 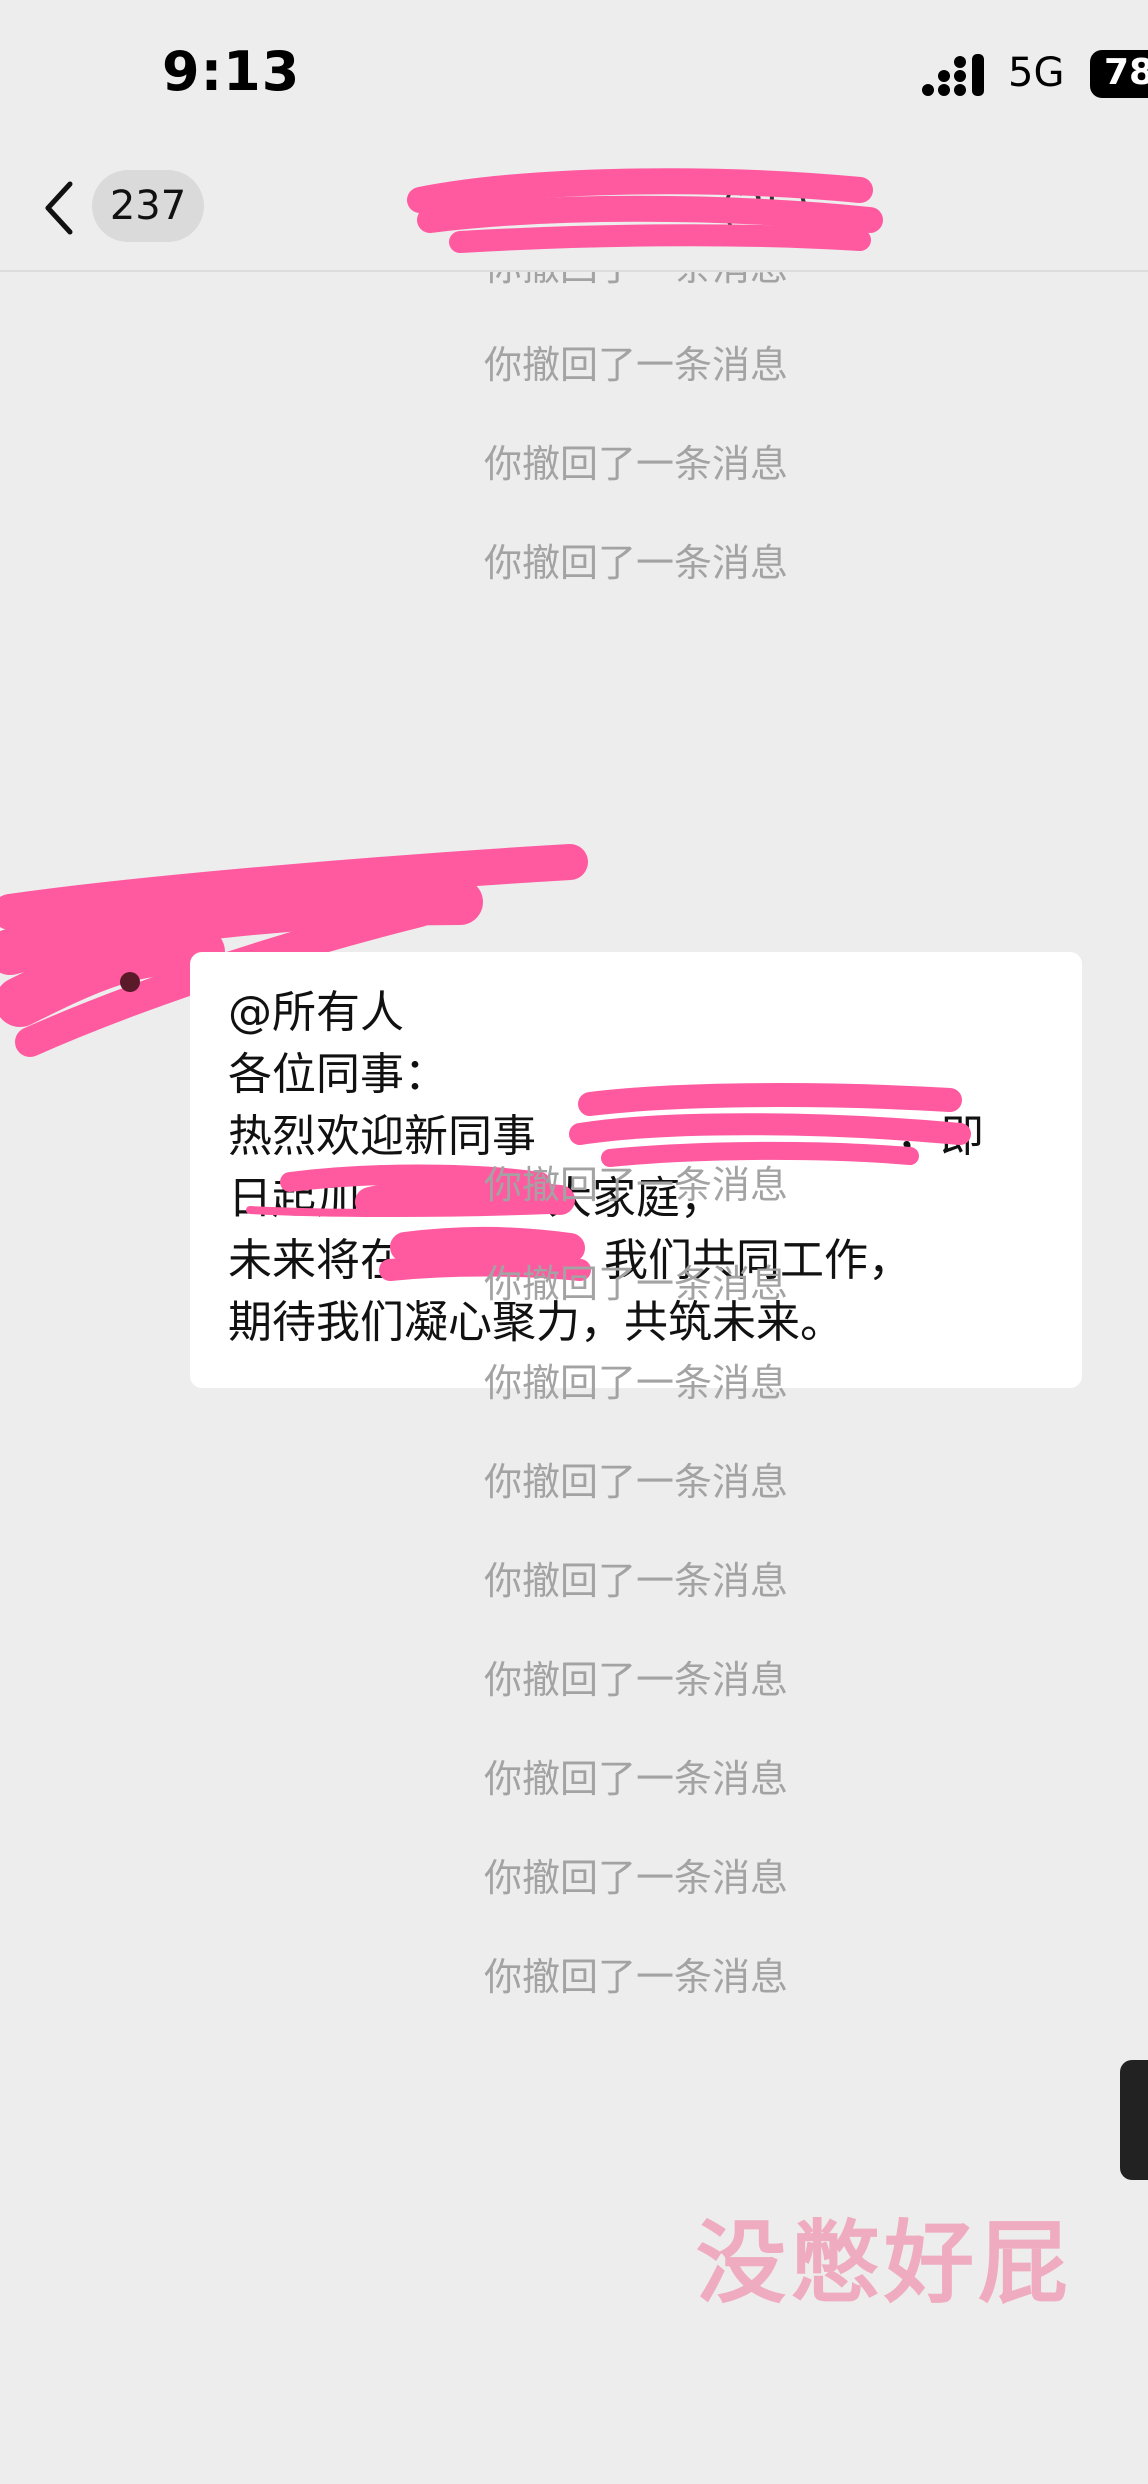 I want to click on battery-icon: 78, so click(x=1119, y=74).